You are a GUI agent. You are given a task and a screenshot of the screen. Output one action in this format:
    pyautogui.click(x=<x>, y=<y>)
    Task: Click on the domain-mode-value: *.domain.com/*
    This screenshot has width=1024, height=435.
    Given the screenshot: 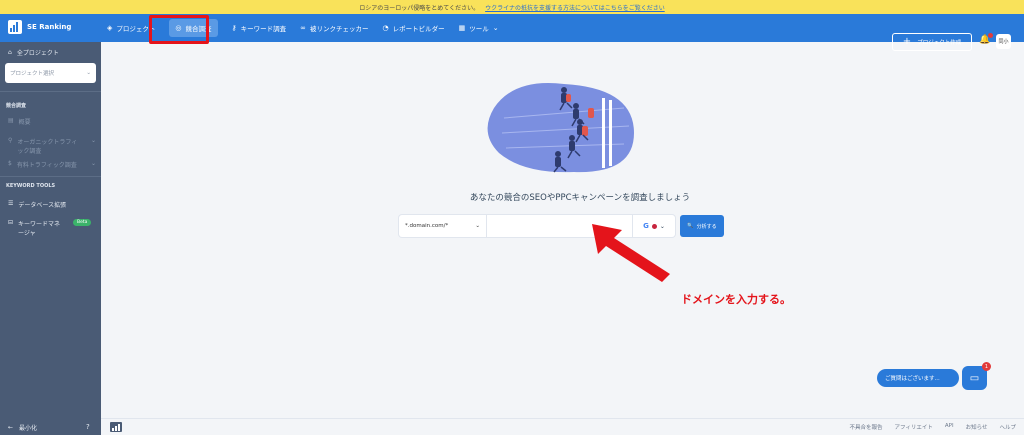 What is the action you would take?
    pyautogui.click(x=427, y=226)
    